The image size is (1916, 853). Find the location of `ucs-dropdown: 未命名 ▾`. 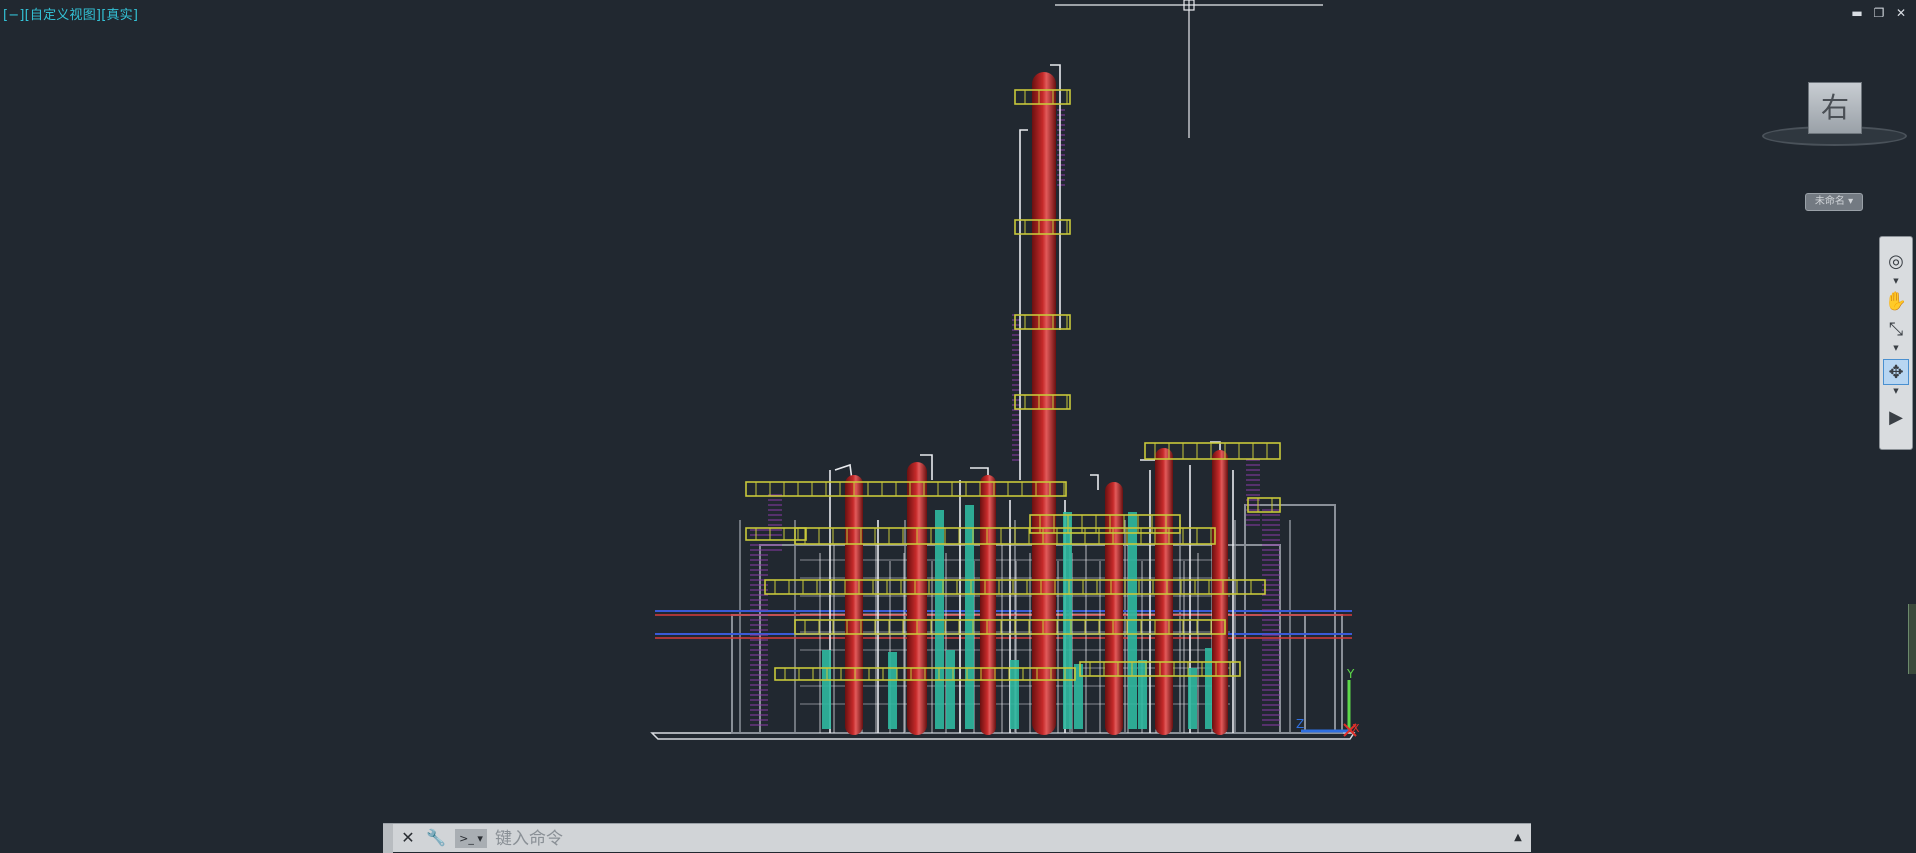

ucs-dropdown: 未命名 ▾ is located at coordinates (1834, 202).